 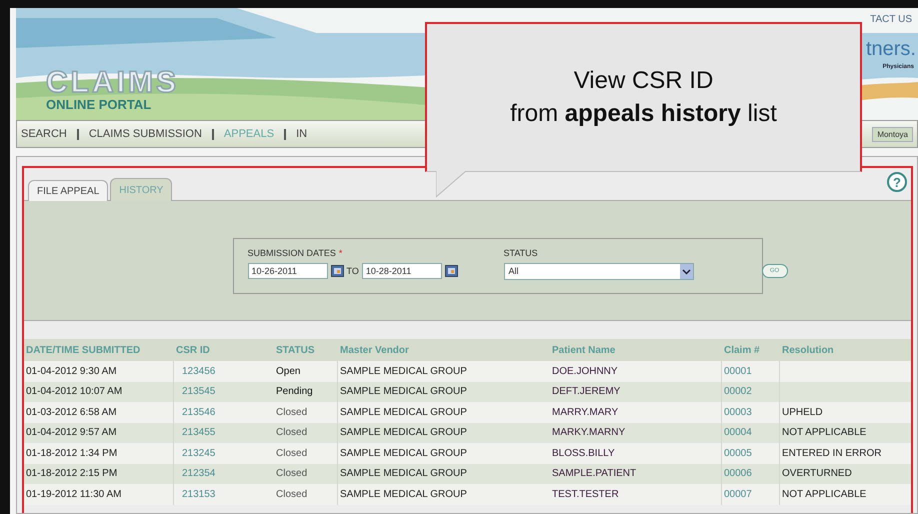 What do you see at coordinates (68, 190) in the screenshot?
I see `tab: FILE APPEAL` at bounding box center [68, 190].